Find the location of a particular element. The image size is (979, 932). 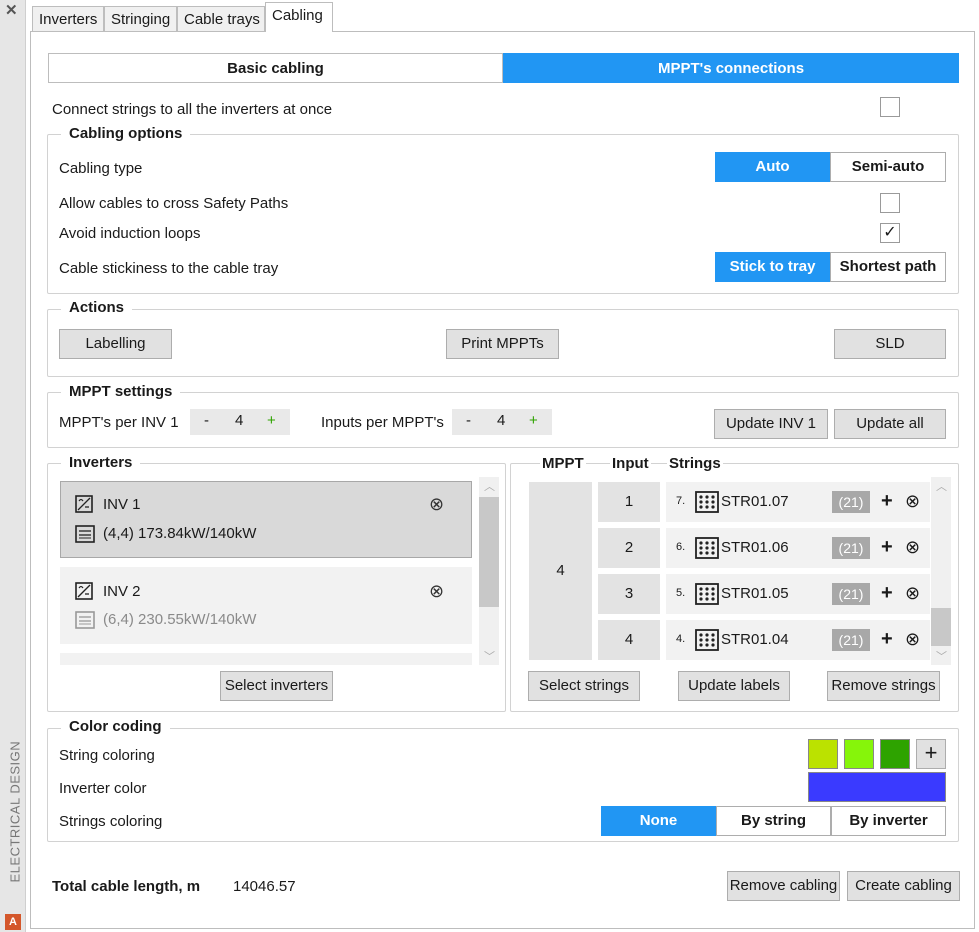

string-row: 7. STR01.07 (21) + ⊗ is located at coordinates (798, 502).